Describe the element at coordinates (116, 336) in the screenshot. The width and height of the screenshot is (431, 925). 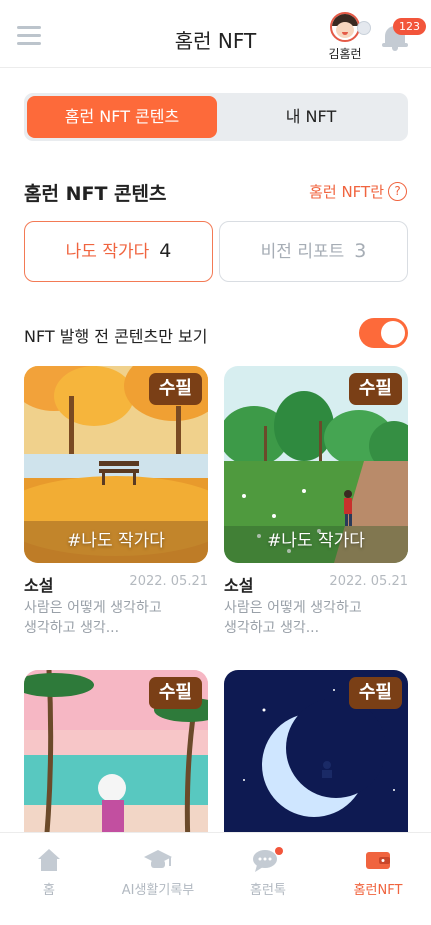
I see `filter-label: NFT 발행 전 콘텐츠만 보기` at that location.